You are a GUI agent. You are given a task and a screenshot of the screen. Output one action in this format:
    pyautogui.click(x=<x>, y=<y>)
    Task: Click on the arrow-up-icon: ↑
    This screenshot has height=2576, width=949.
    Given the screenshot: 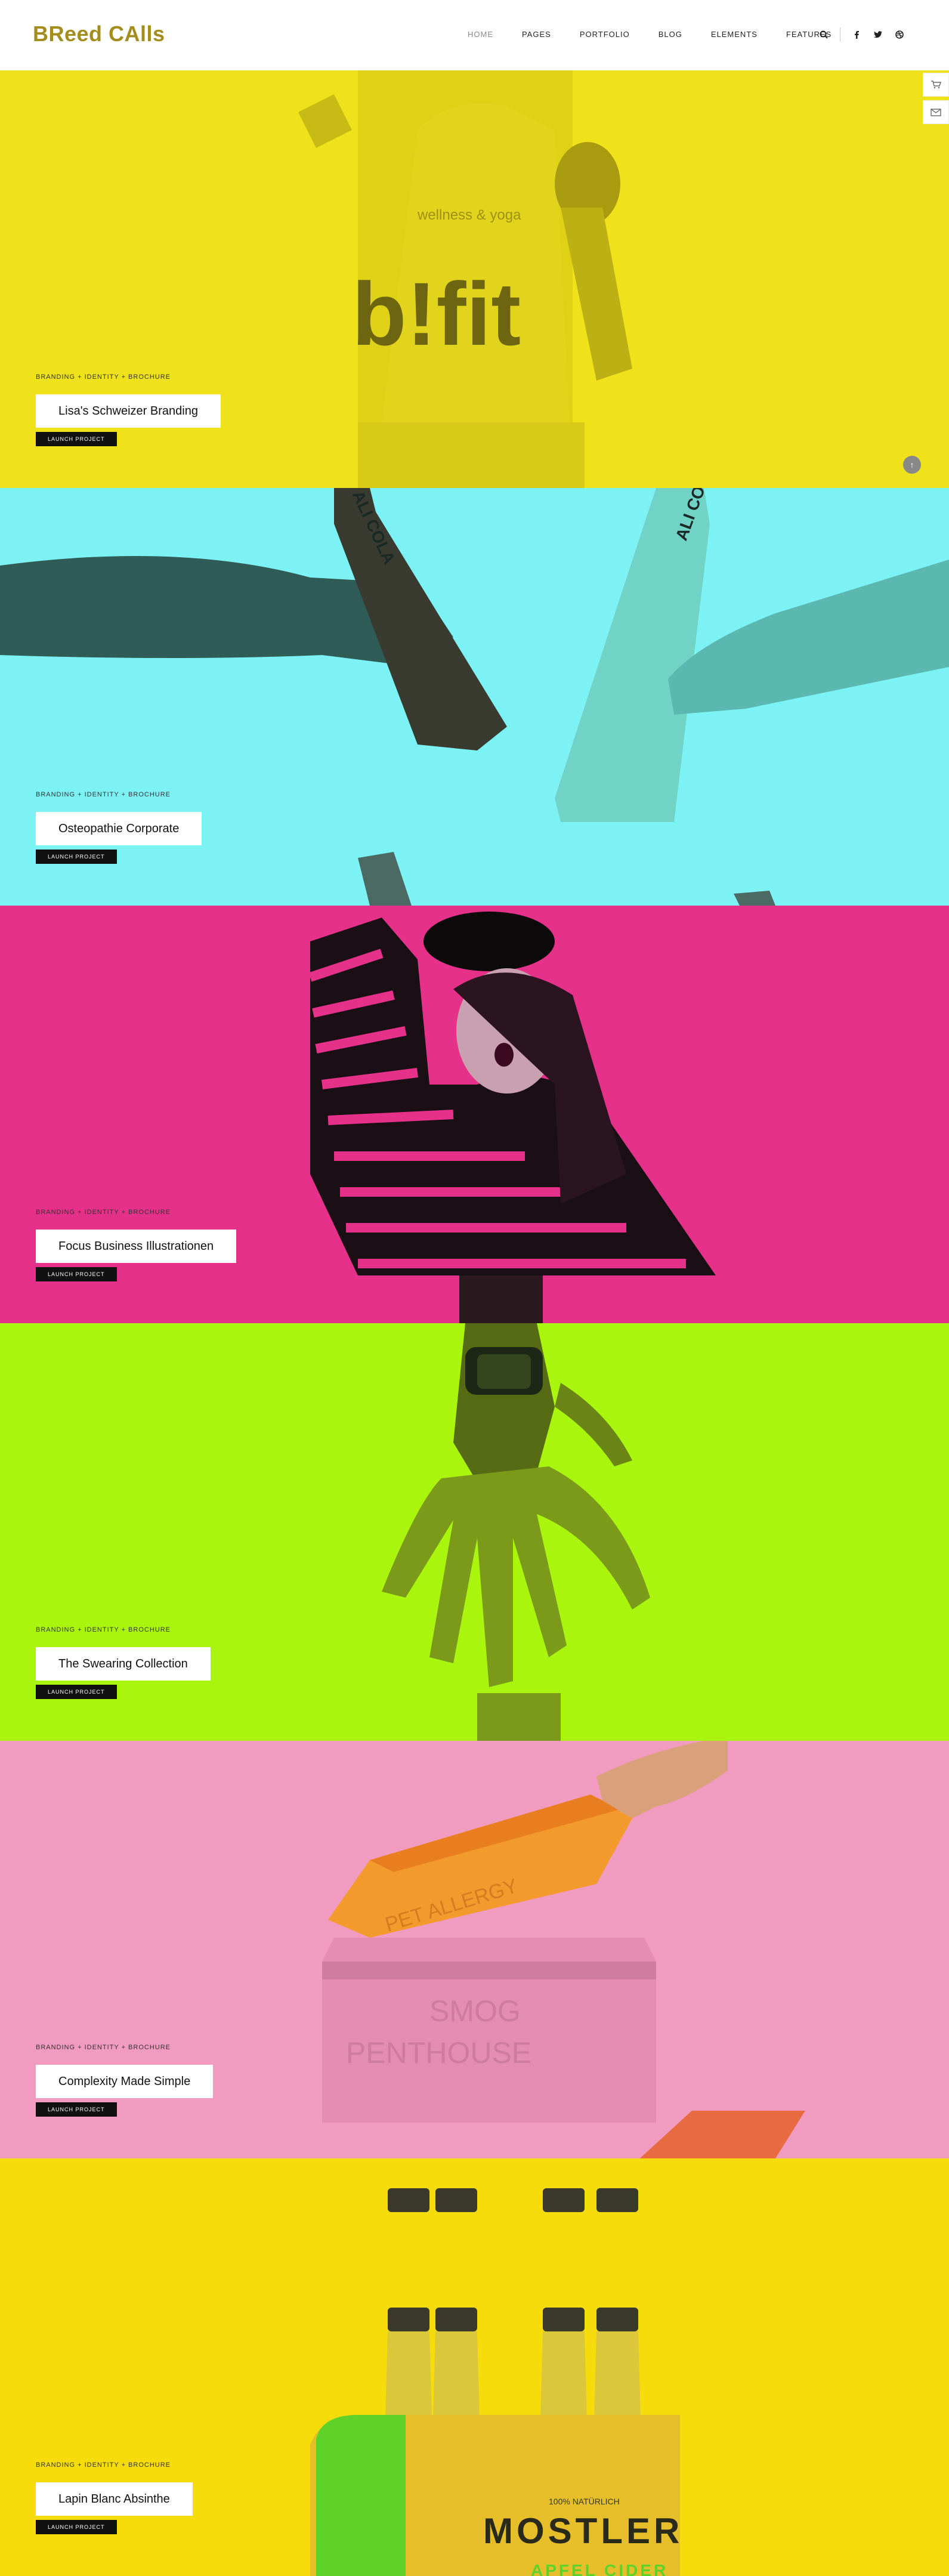 What is the action you would take?
    pyautogui.click(x=912, y=465)
    